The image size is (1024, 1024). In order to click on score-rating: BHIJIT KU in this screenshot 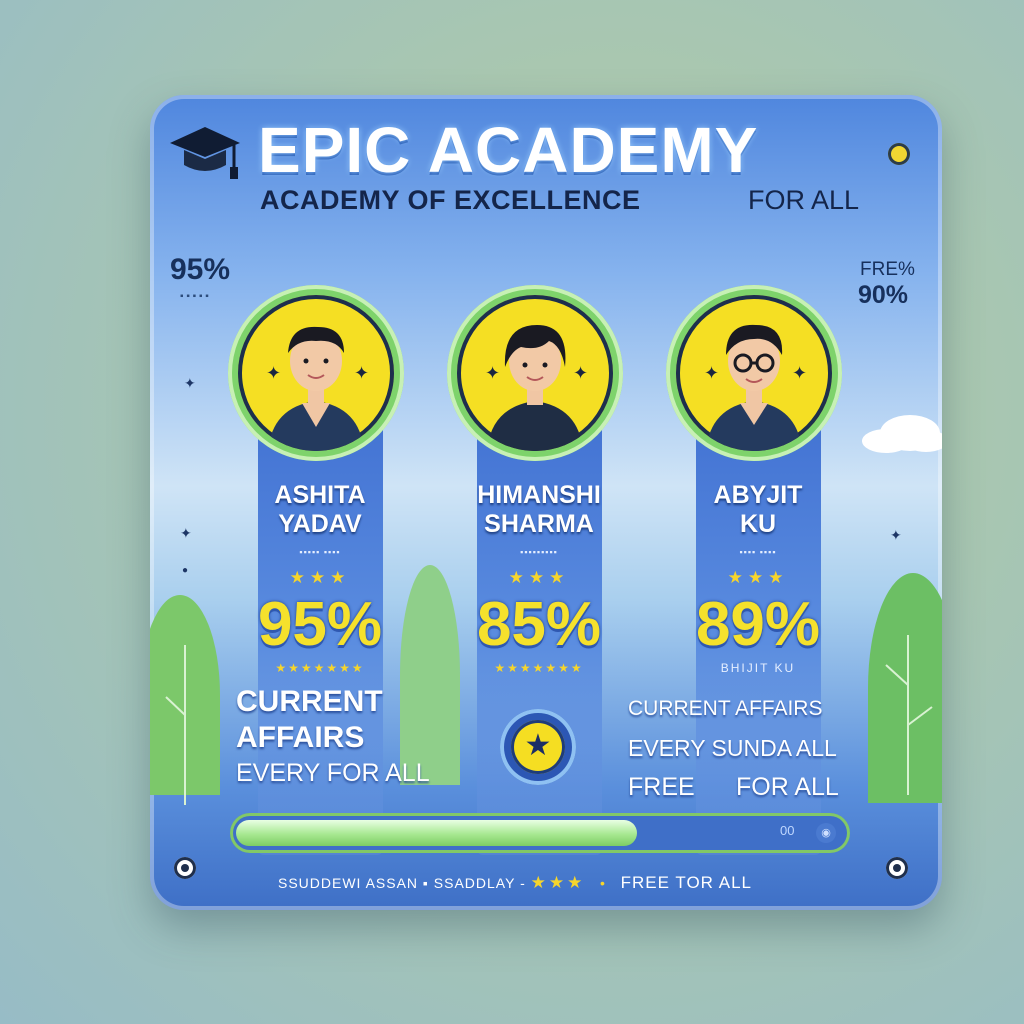, I will do `click(758, 668)`.